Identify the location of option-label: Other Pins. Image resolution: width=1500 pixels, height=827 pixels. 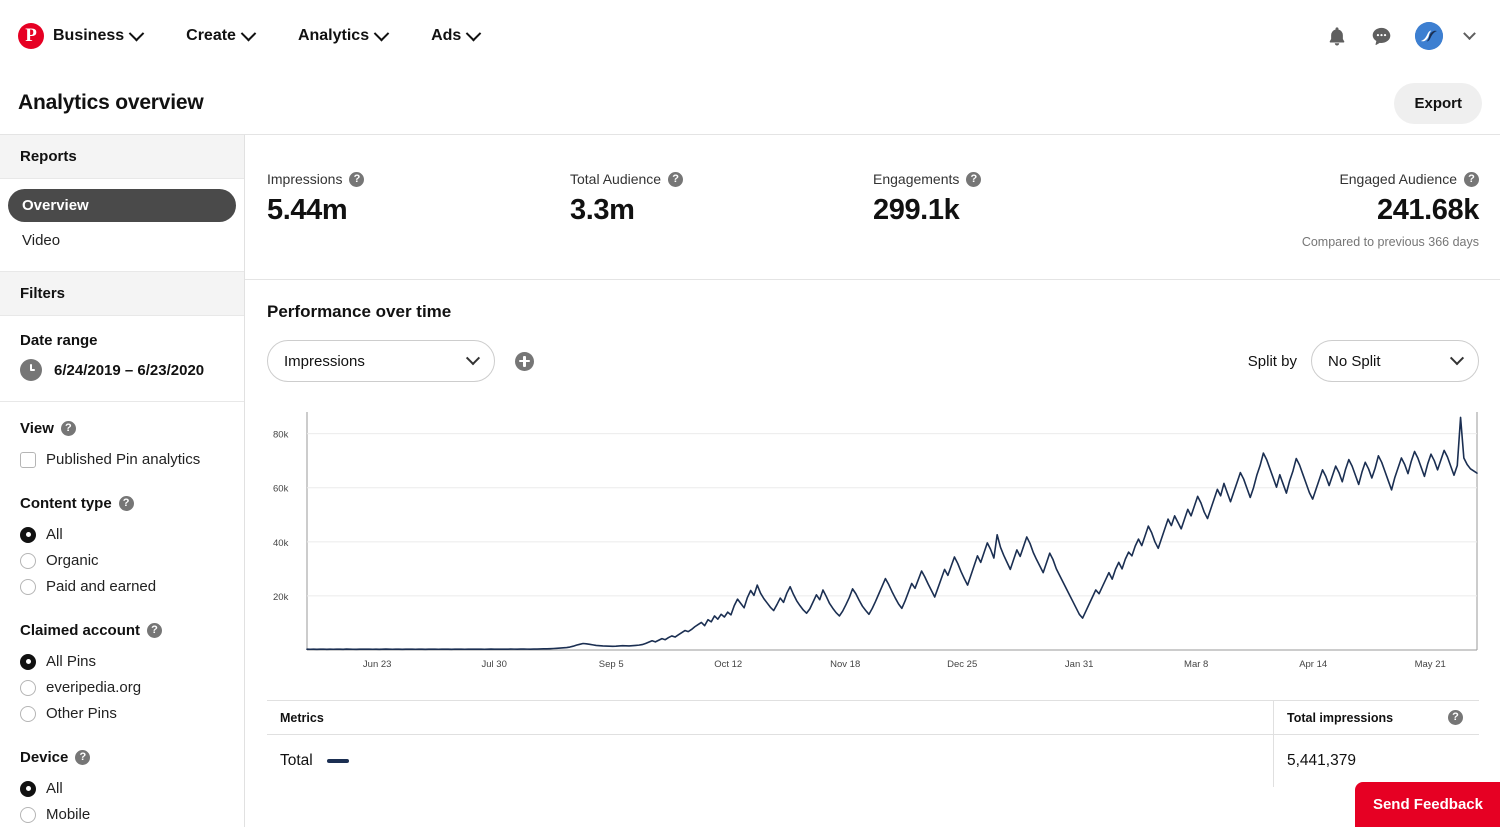
(81, 713).